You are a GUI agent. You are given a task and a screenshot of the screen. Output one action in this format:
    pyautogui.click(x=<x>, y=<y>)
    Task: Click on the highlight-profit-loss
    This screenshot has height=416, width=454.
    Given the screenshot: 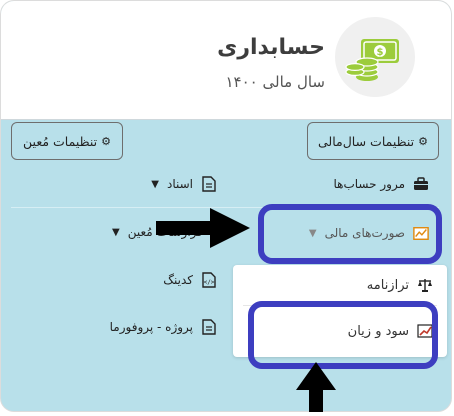 What is the action you would take?
    pyautogui.click(x=343, y=335)
    